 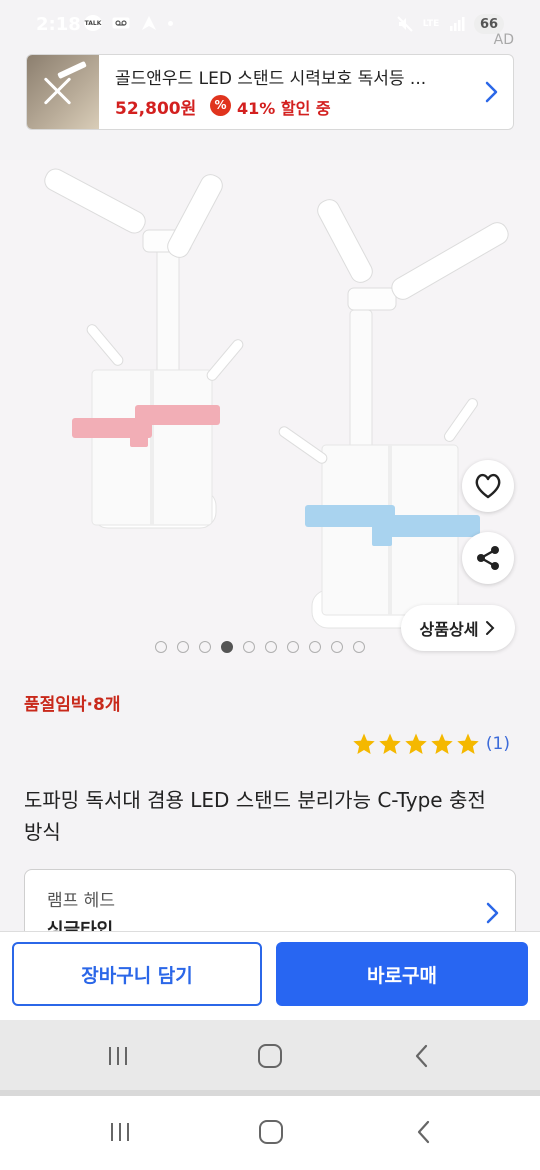 What do you see at coordinates (137, 974) in the screenshot?
I see `add-to-cart-button: 장바구니 담기` at bounding box center [137, 974].